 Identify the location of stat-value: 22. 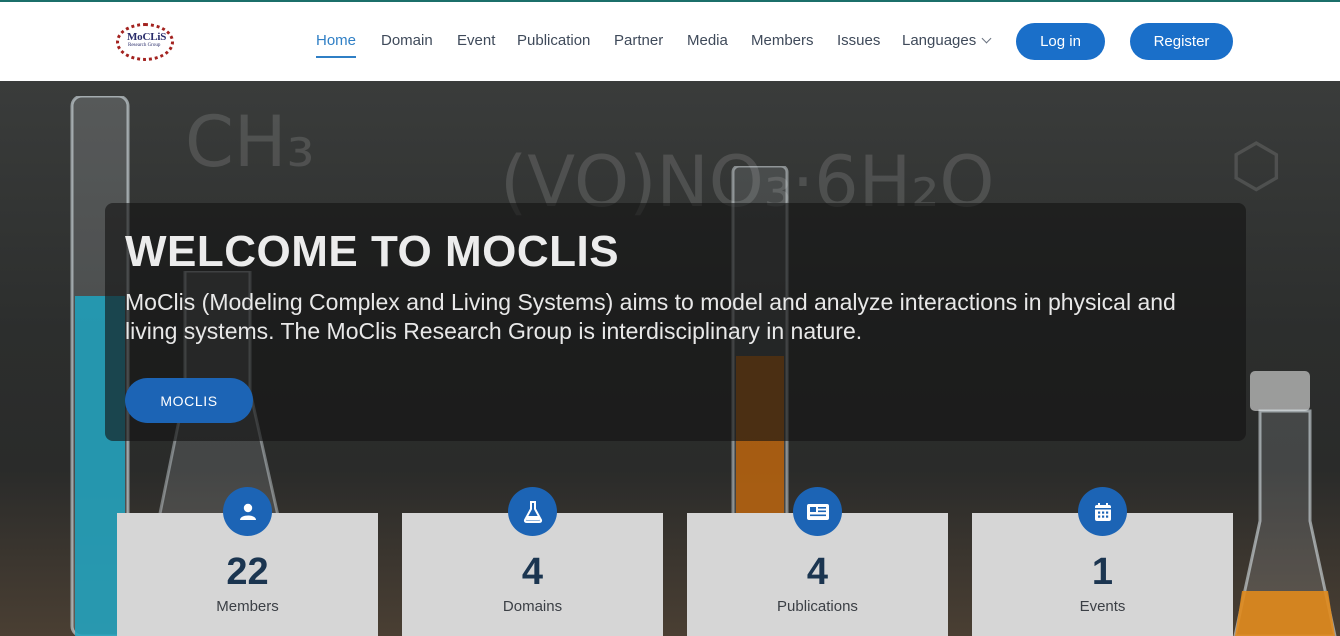
(247, 572).